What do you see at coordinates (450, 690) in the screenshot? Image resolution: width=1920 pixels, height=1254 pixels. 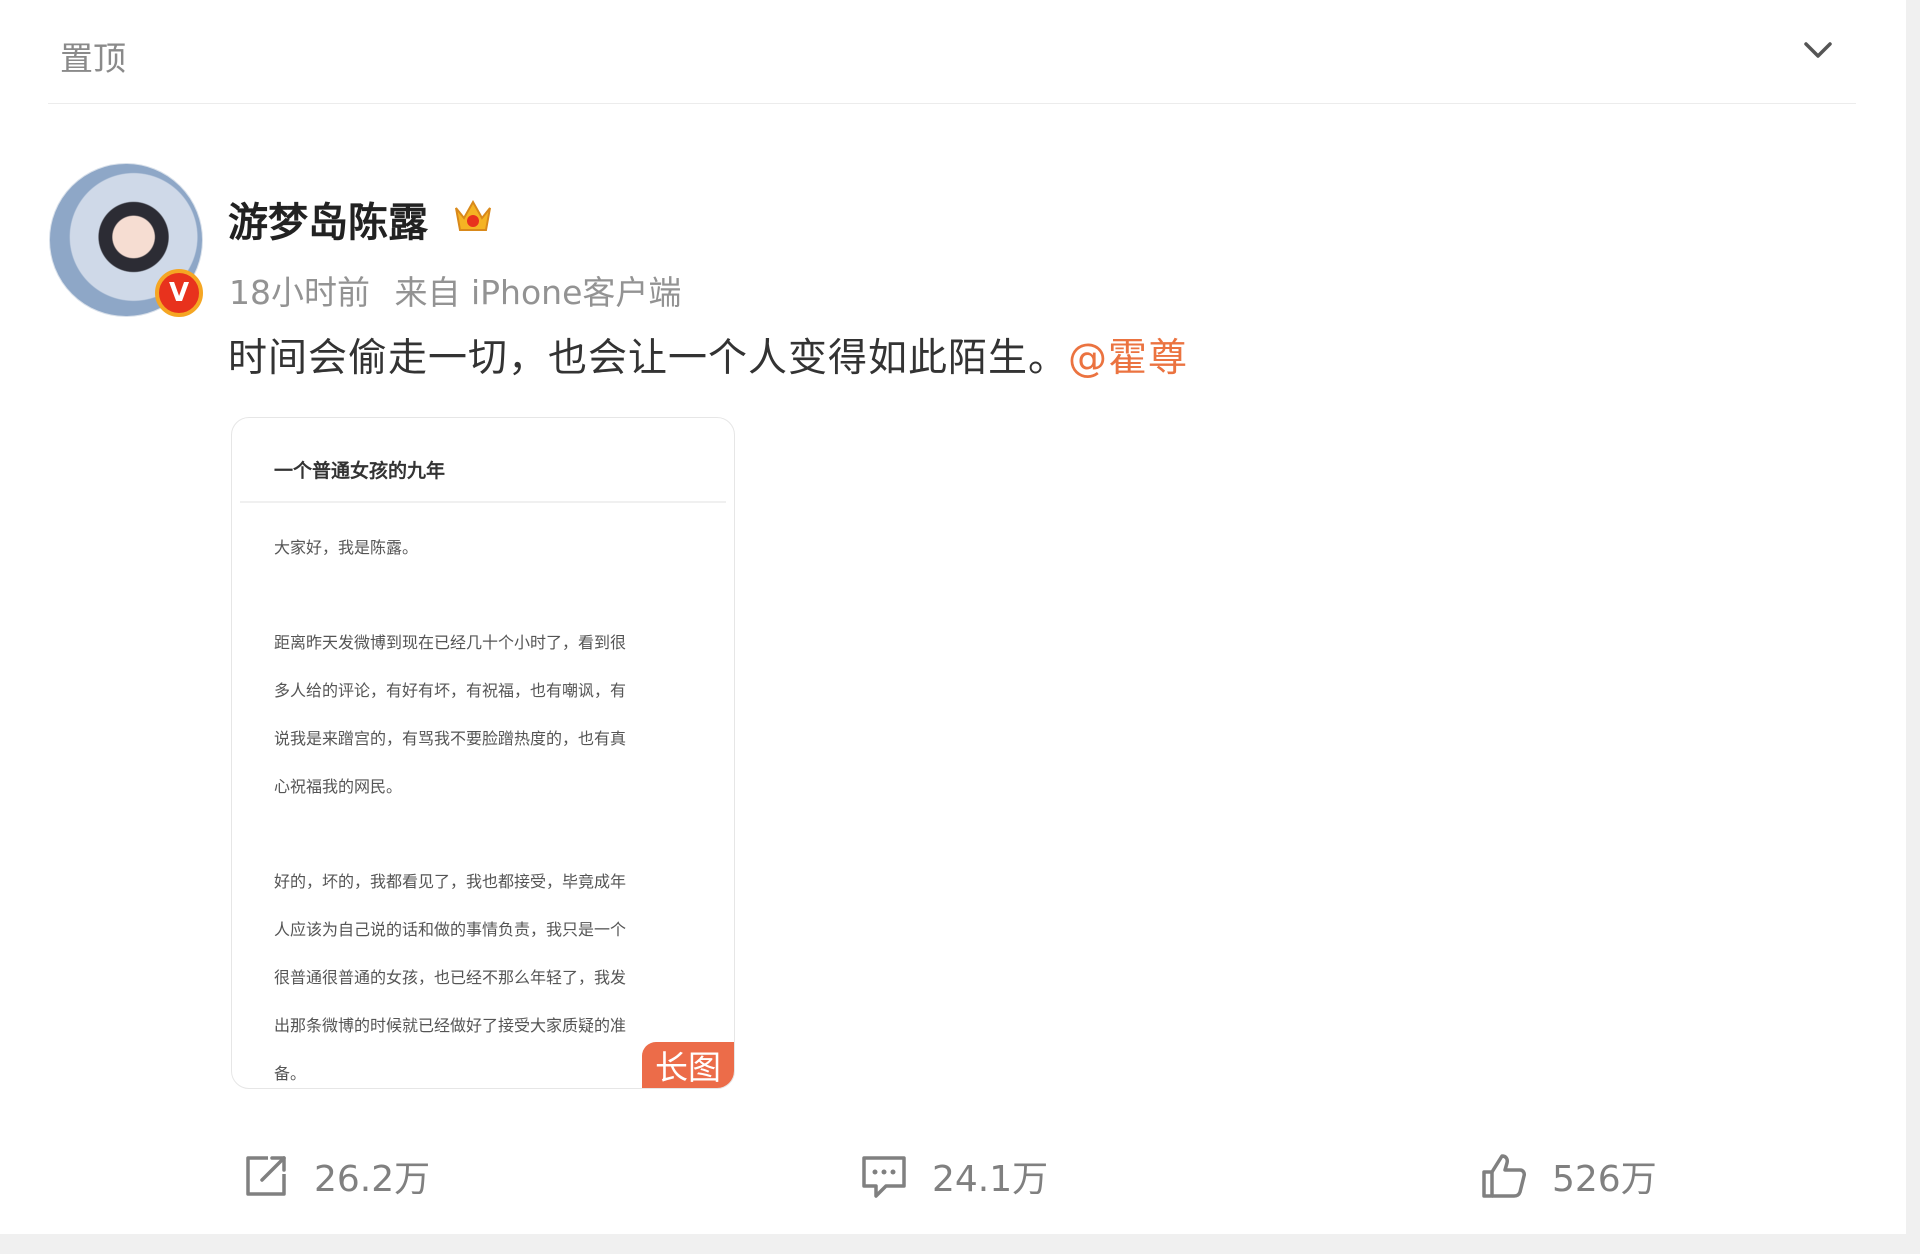 I see `image-doc-line: 多人给的评论，有好有坏，有祝福，也有嘲讽，有` at bounding box center [450, 690].